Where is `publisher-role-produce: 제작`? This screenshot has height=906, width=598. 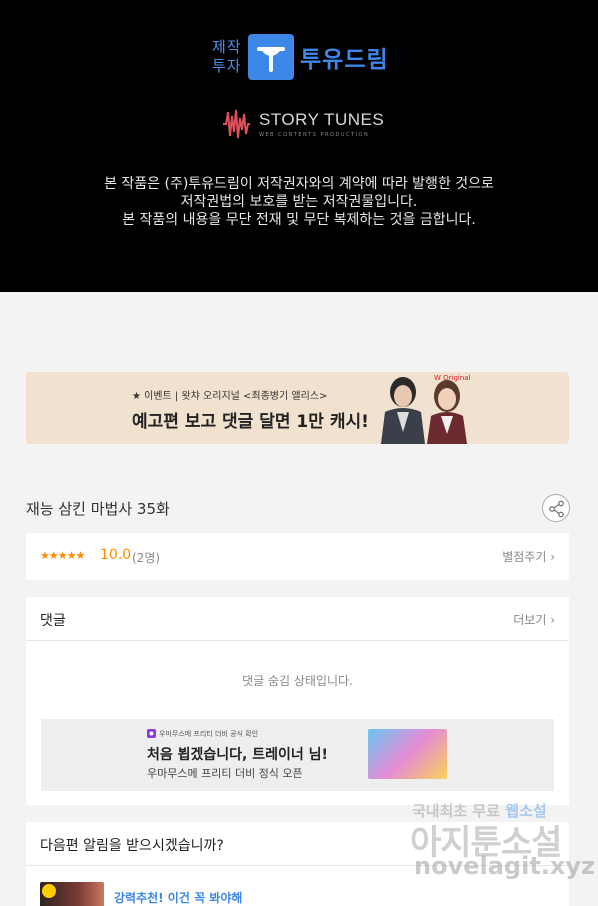 publisher-role-produce: 제작 is located at coordinates (227, 47).